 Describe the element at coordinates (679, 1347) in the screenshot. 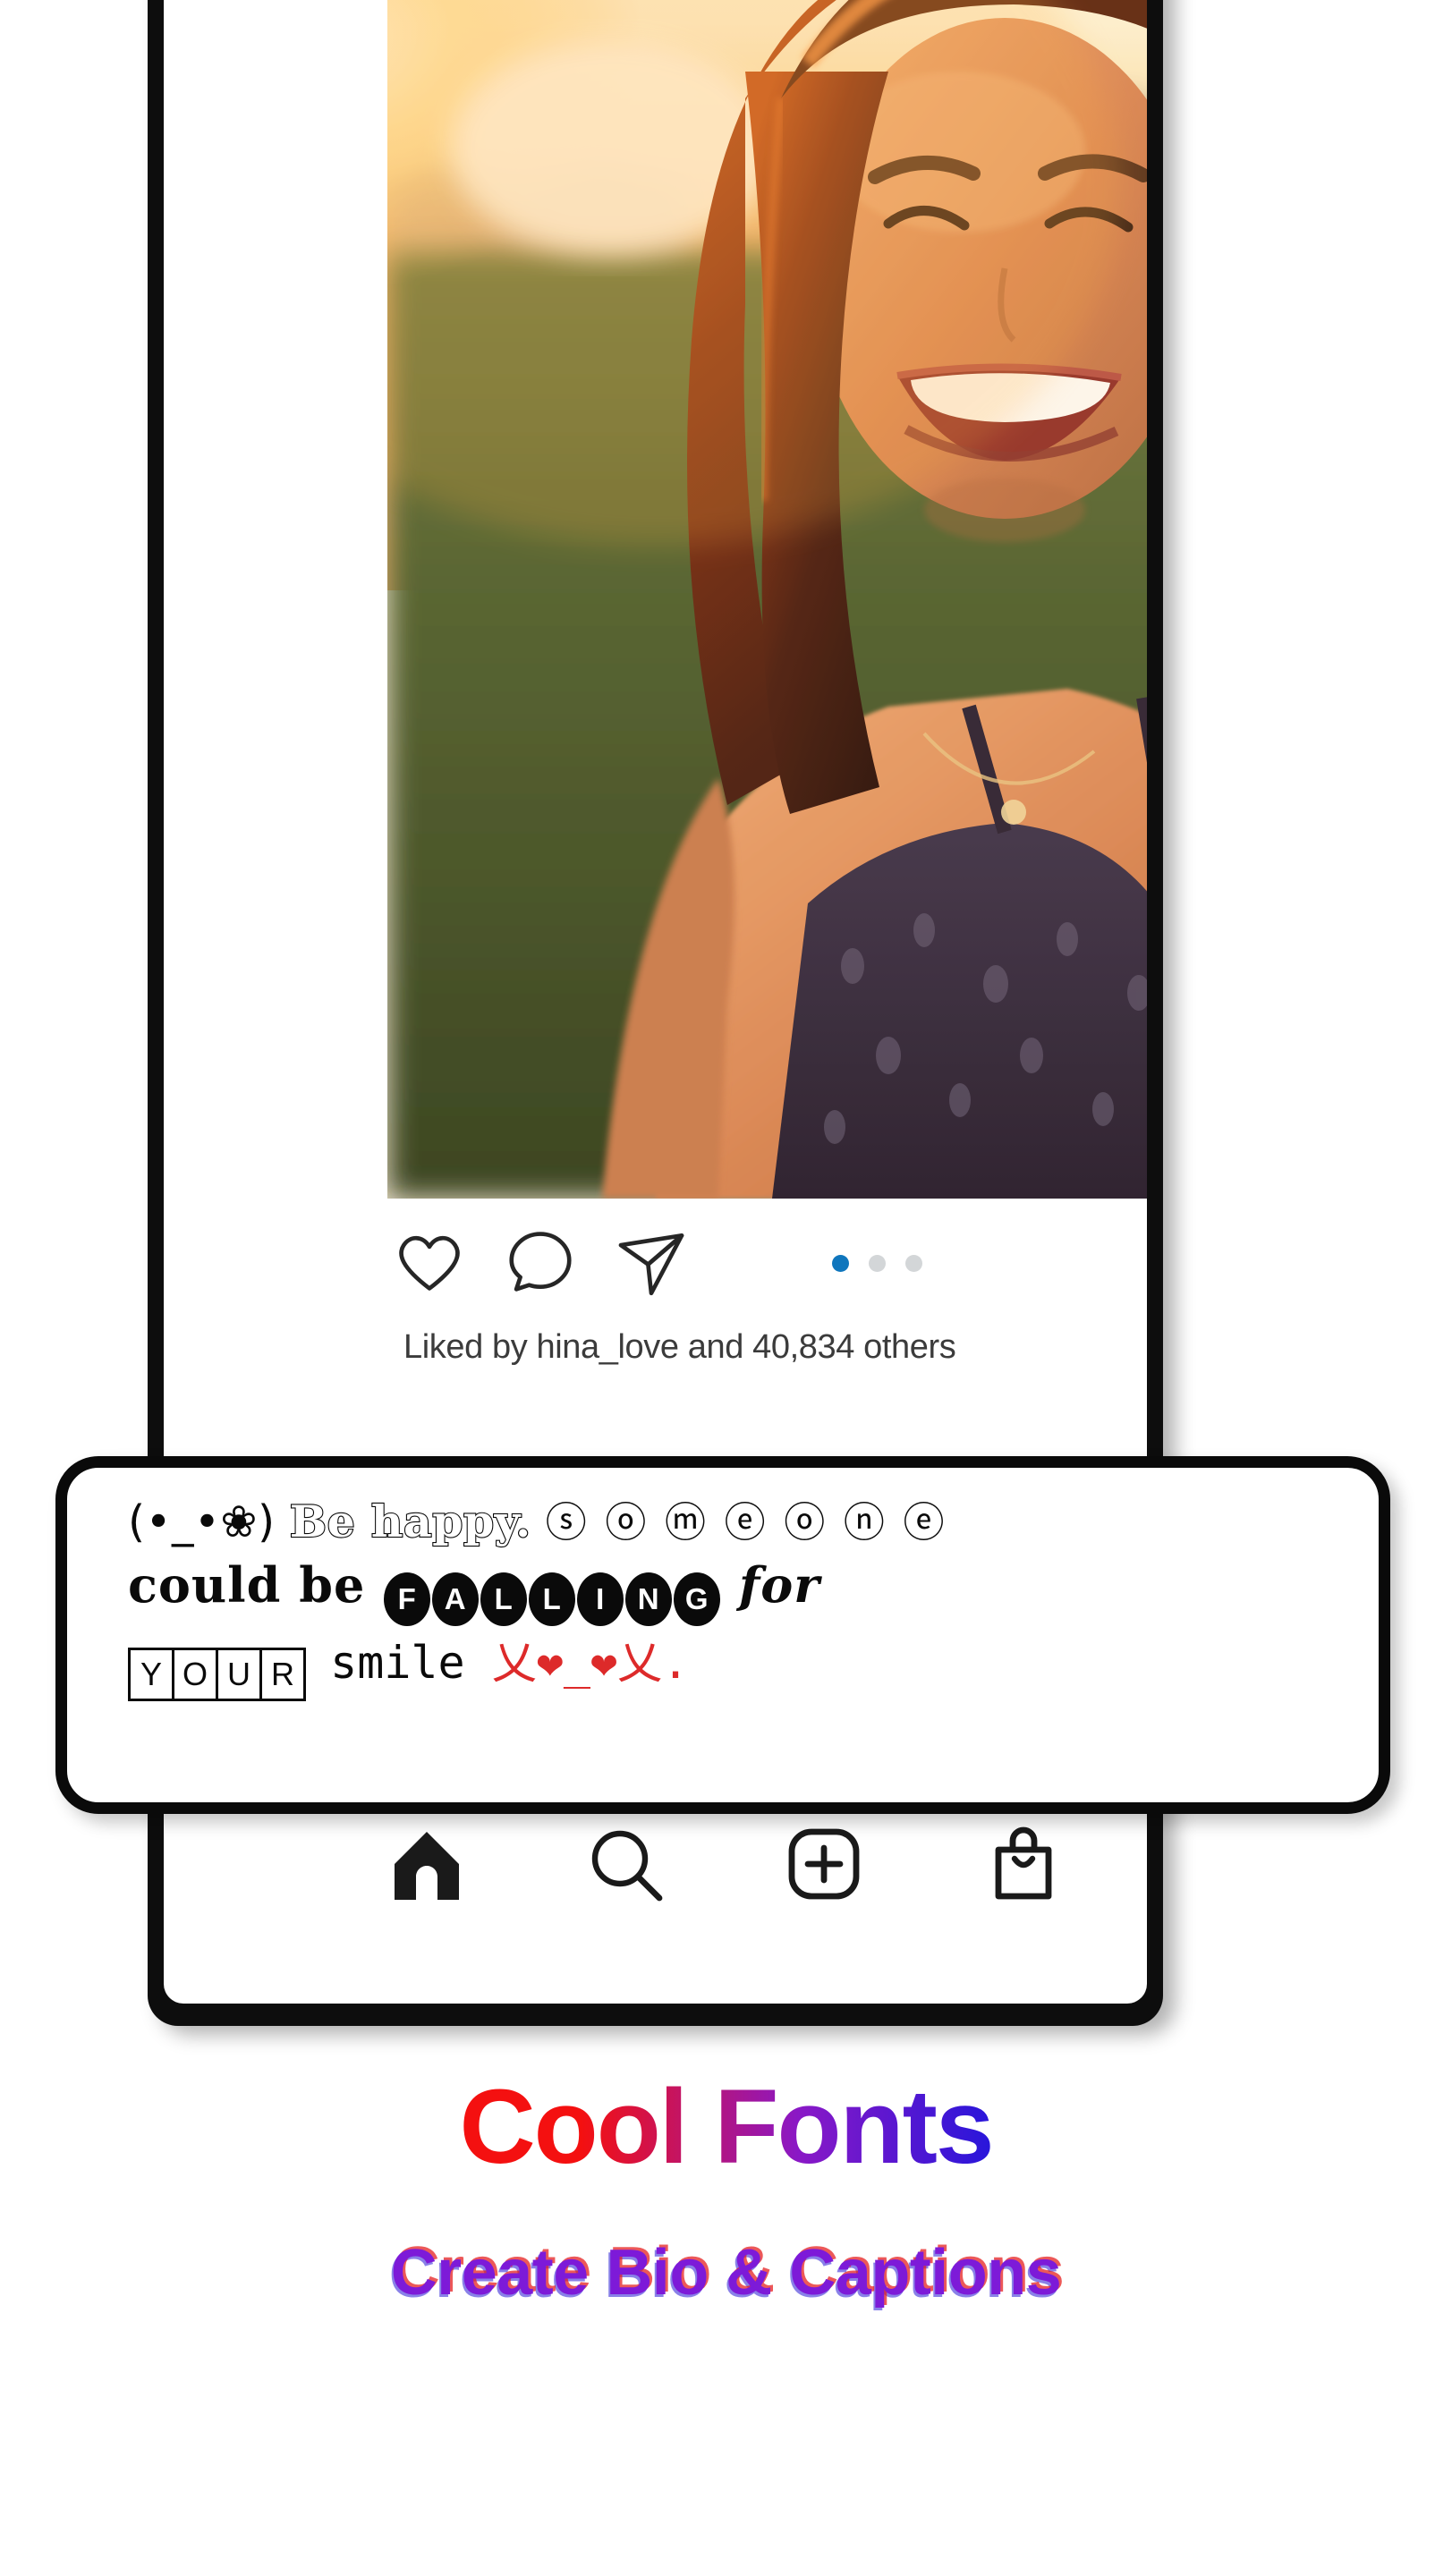

I see `likes-text: Liked by hina_love and 40,834 others` at that location.